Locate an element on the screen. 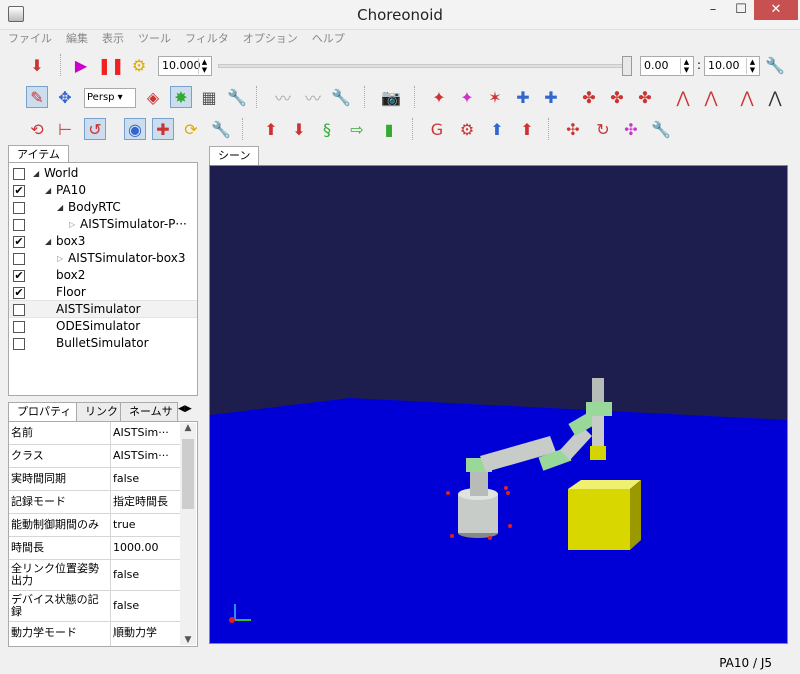 The height and width of the screenshot is (674, 800). time-slider is located at coordinates (424, 66).